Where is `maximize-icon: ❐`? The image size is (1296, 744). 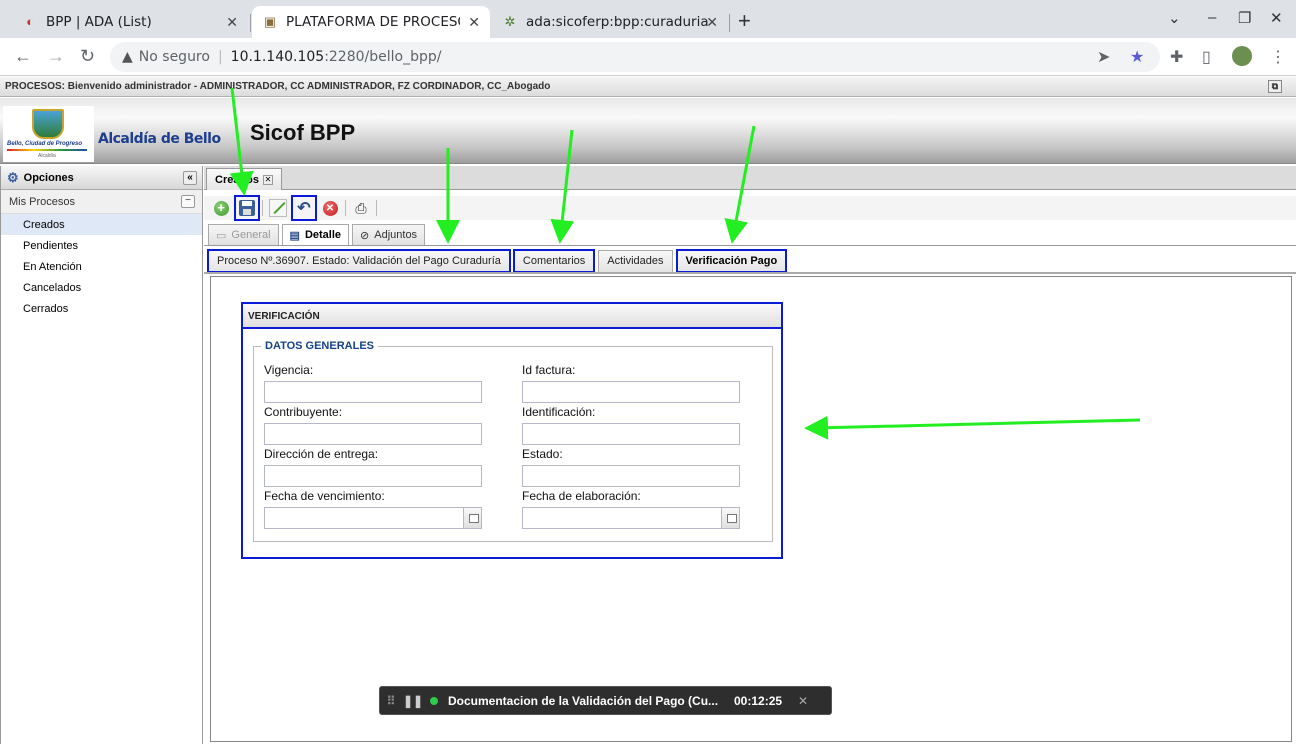
maximize-icon: ❐ is located at coordinates (1244, 18).